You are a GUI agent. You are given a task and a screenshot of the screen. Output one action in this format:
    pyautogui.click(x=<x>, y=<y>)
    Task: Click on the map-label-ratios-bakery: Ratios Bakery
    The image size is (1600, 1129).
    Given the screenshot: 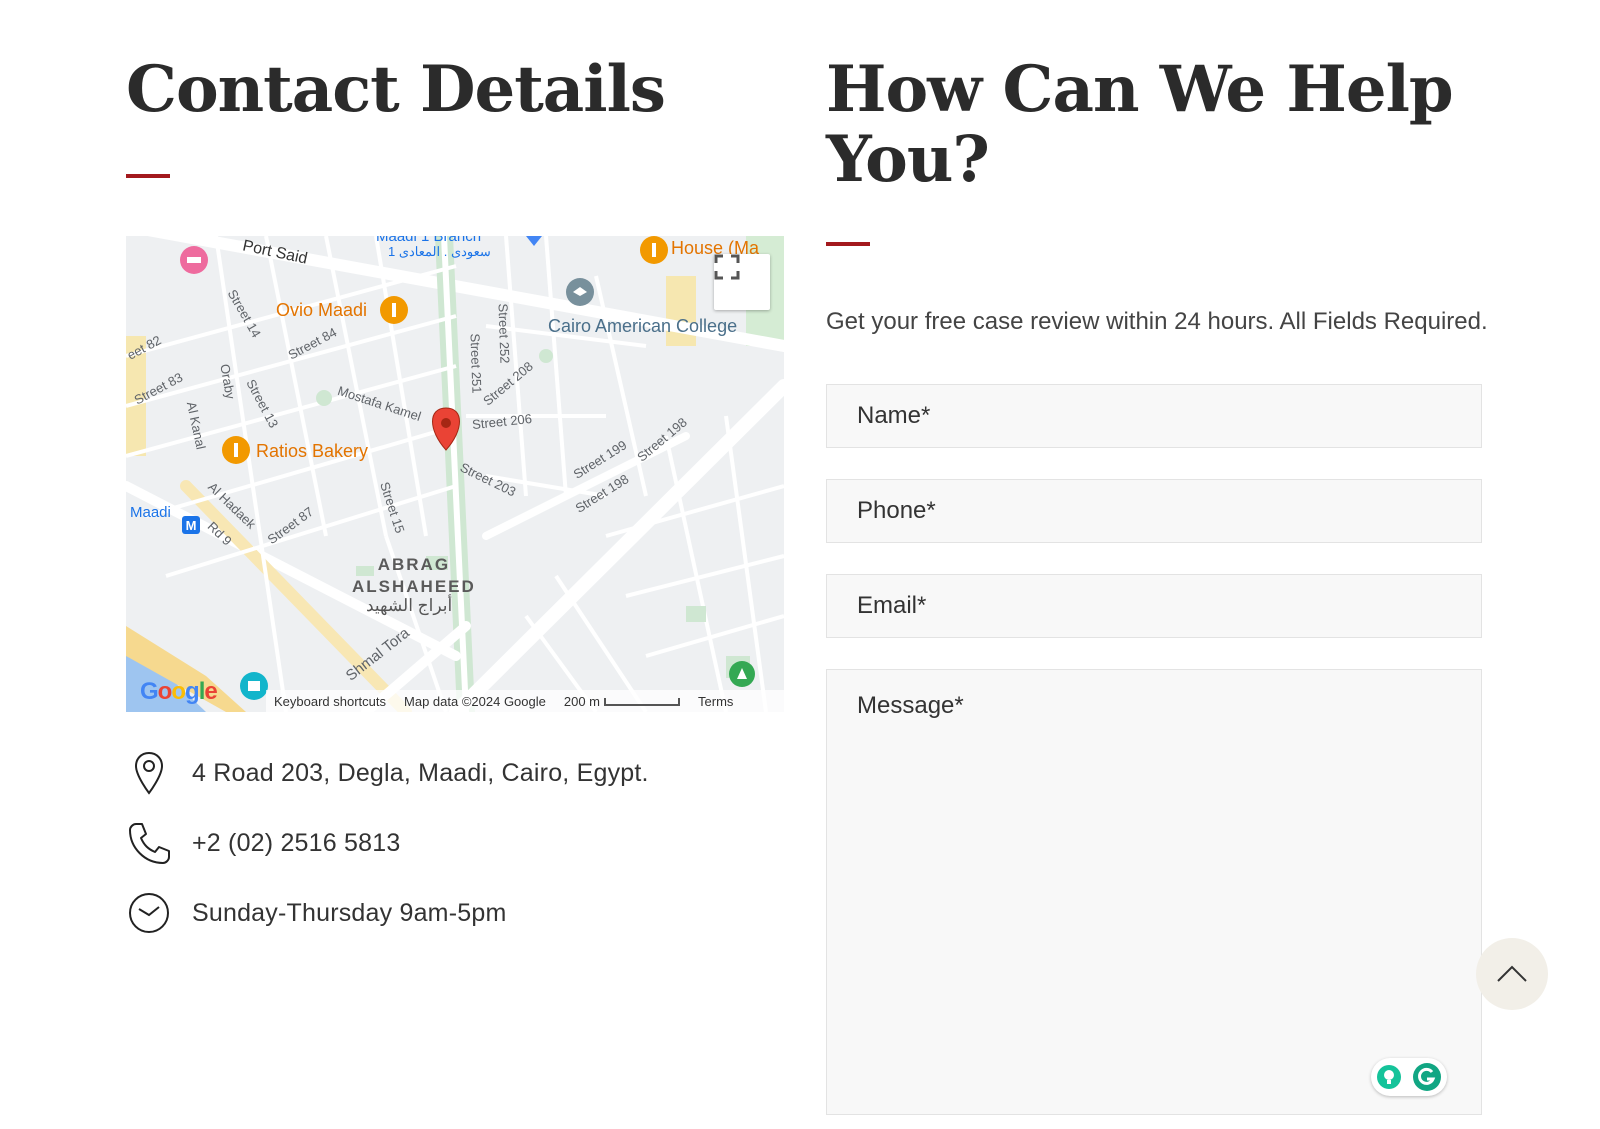 What is the action you would take?
    pyautogui.click(x=312, y=451)
    